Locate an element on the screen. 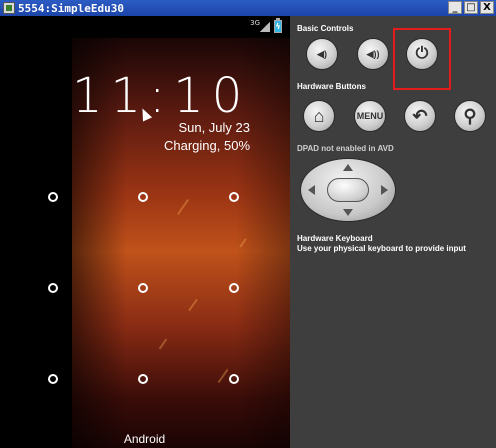  lockscreen-clock: 11:10 is located at coordinates (161, 96).